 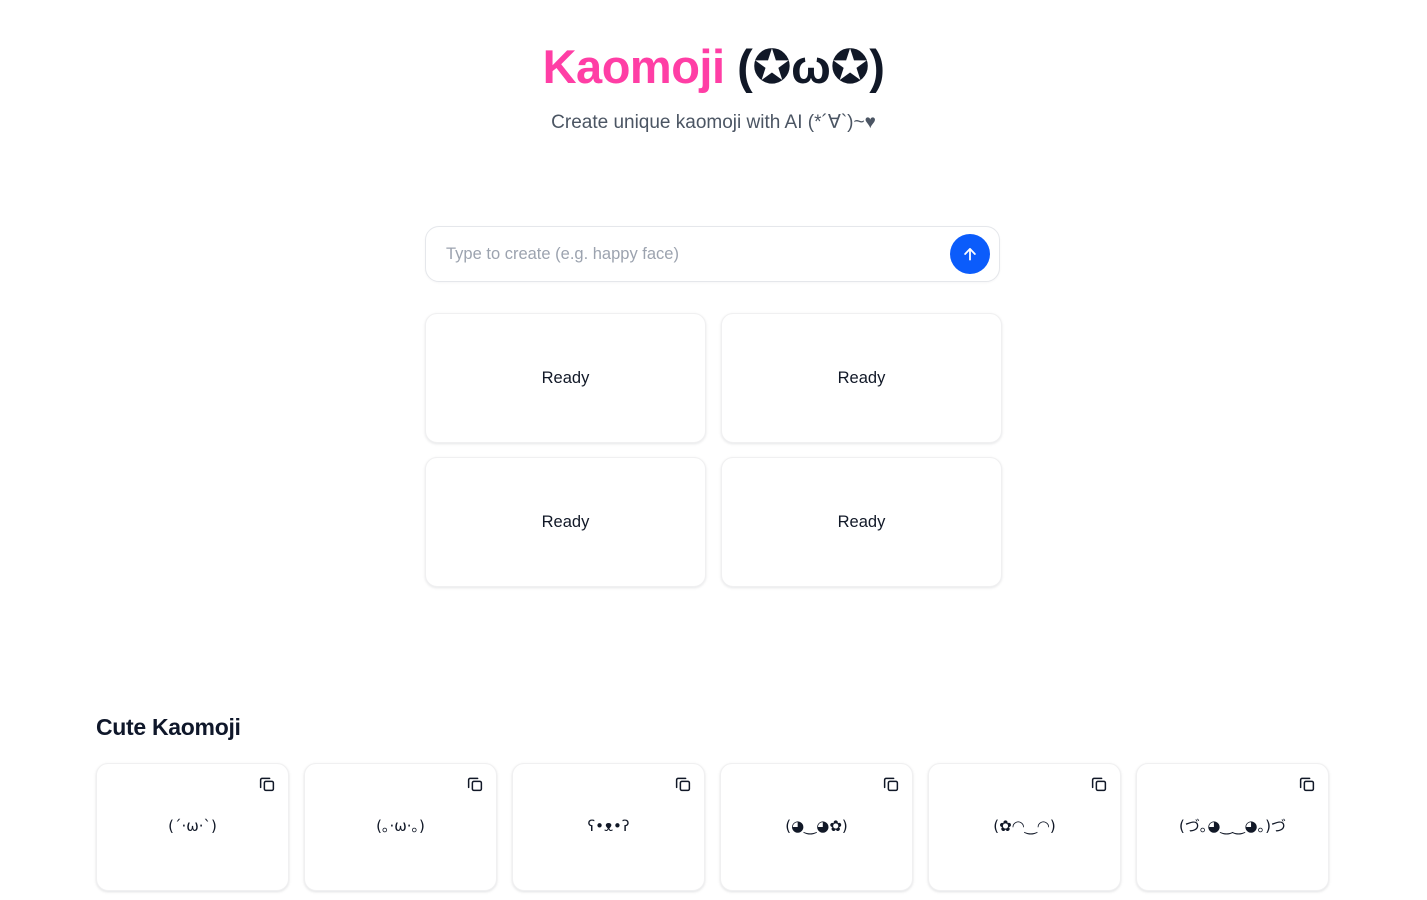 I want to click on kaomoji-text: (✿◠‿◠), so click(x=1024, y=825).